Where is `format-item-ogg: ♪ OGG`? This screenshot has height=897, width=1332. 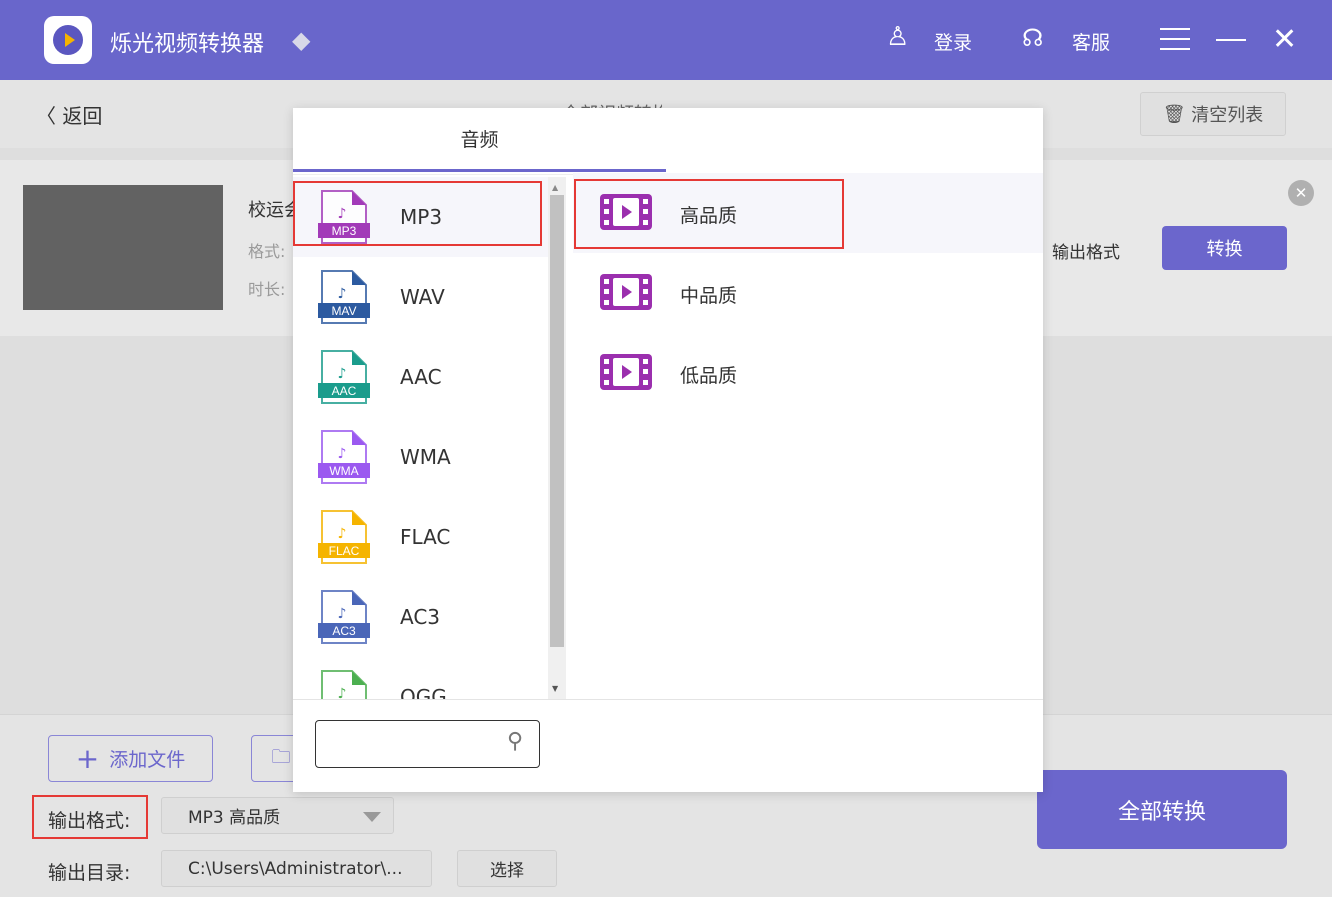
format-item-ogg: ♪ OGG is located at coordinates (420, 678).